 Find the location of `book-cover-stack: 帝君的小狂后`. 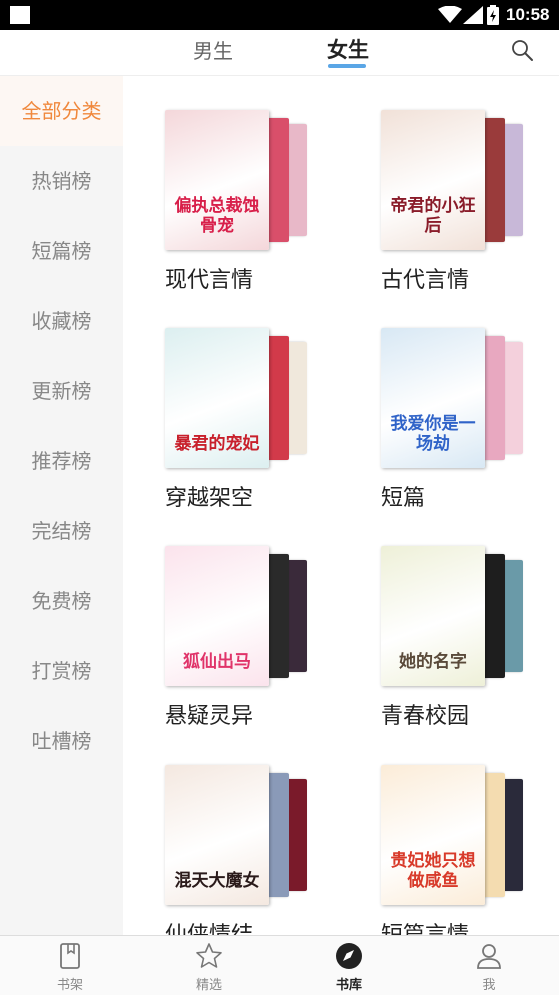

book-cover-stack: 帝君的小狂后 is located at coordinates (461, 180).